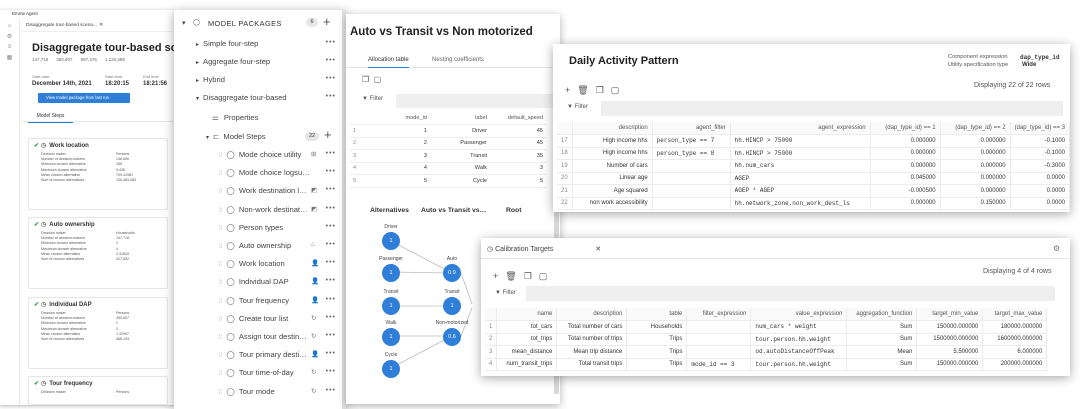 Image resolution: width=1080 pixels, height=409 pixels. I want to click on column-header: aggregation_function, so click(882, 314).